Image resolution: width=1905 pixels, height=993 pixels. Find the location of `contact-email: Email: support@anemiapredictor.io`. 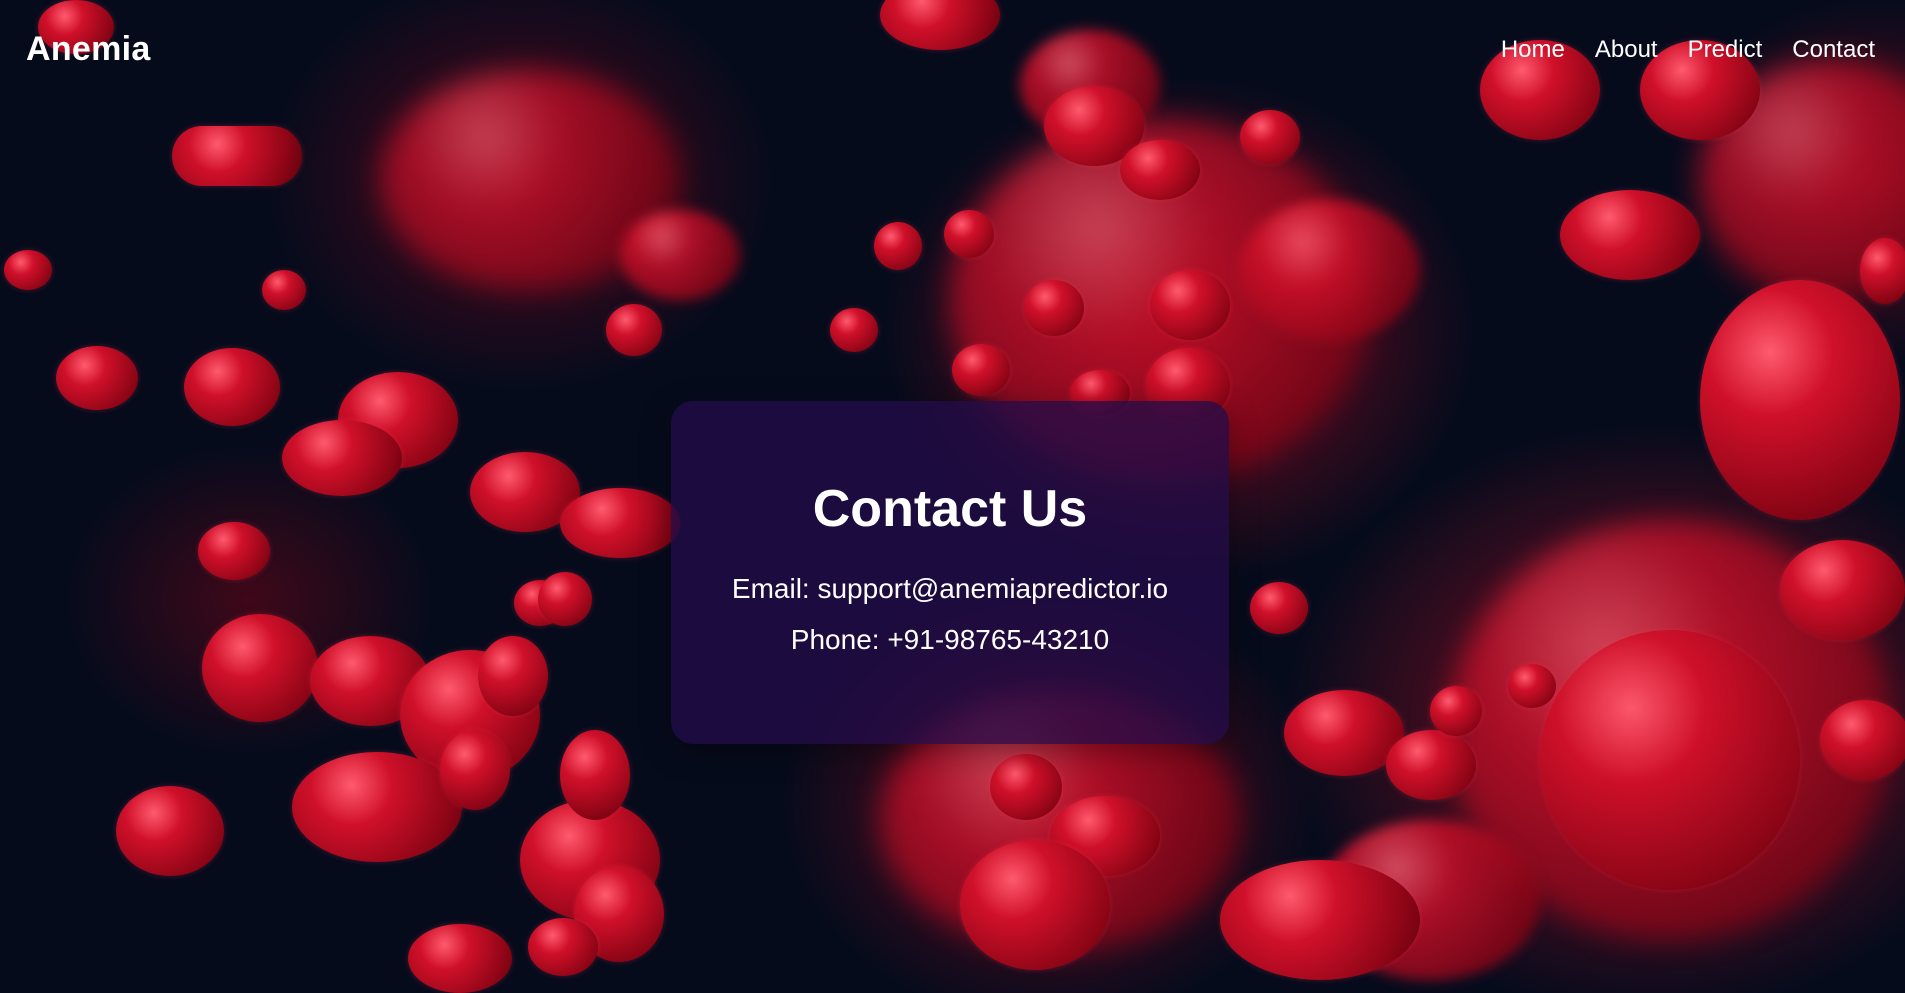

contact-email: Email: support@anemiapredictor.io is located at coordinates (950, 588).